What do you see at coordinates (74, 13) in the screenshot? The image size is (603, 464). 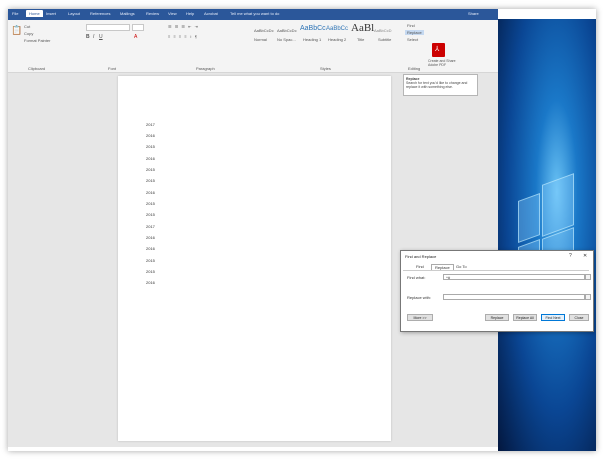 I see `tab-layout: Layout` at bounding box center [74, 13].